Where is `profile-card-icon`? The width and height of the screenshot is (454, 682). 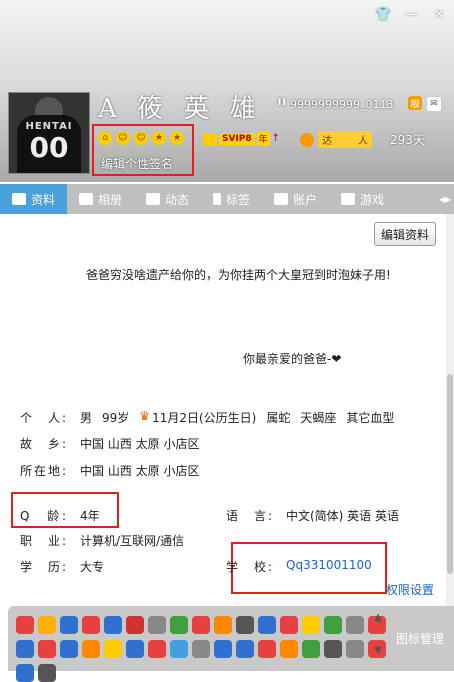 profile-card-icon is located at coordinates (19, 199).